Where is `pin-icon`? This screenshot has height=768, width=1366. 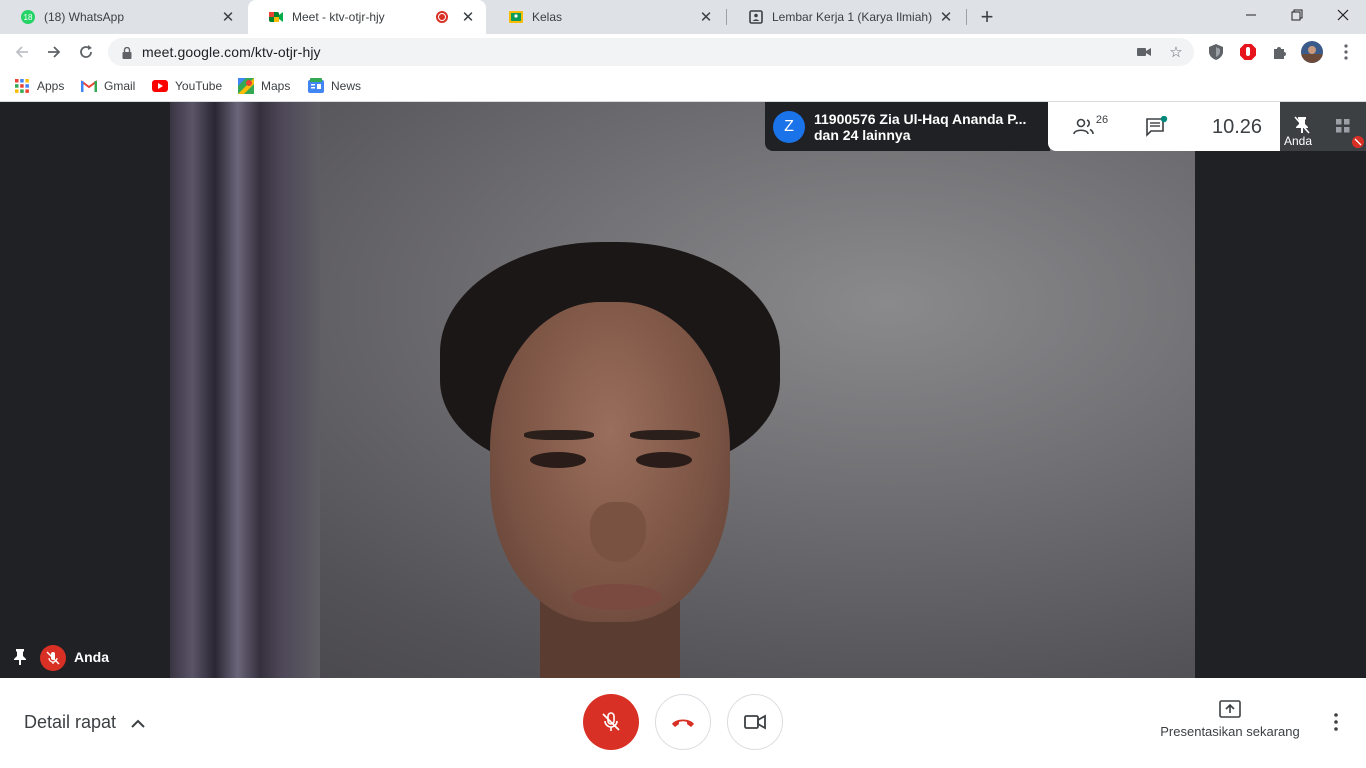
pin-icon is located at coordinates (20, 657).